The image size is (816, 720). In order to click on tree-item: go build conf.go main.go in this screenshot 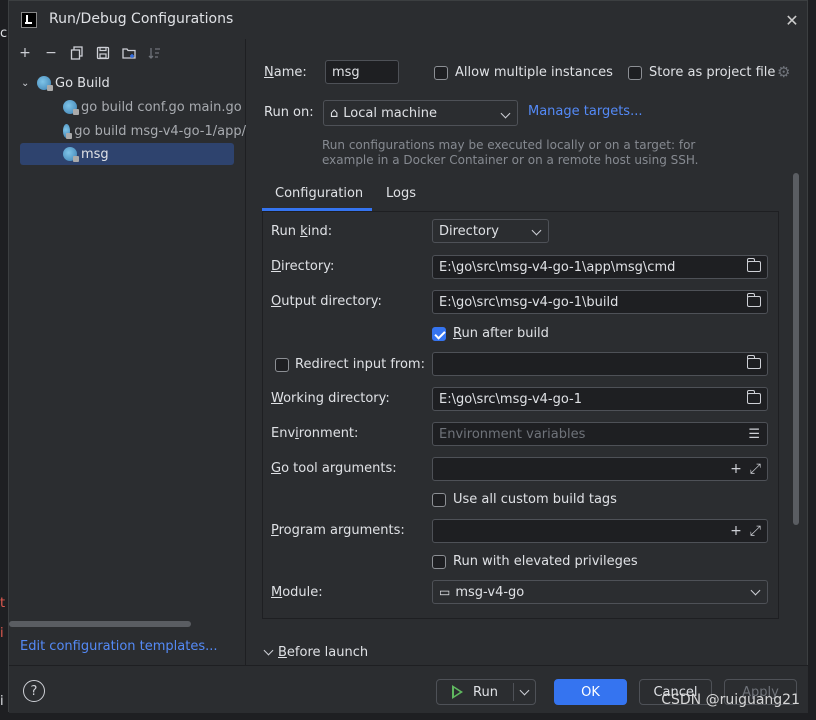, I will do `click(152, 107)`.